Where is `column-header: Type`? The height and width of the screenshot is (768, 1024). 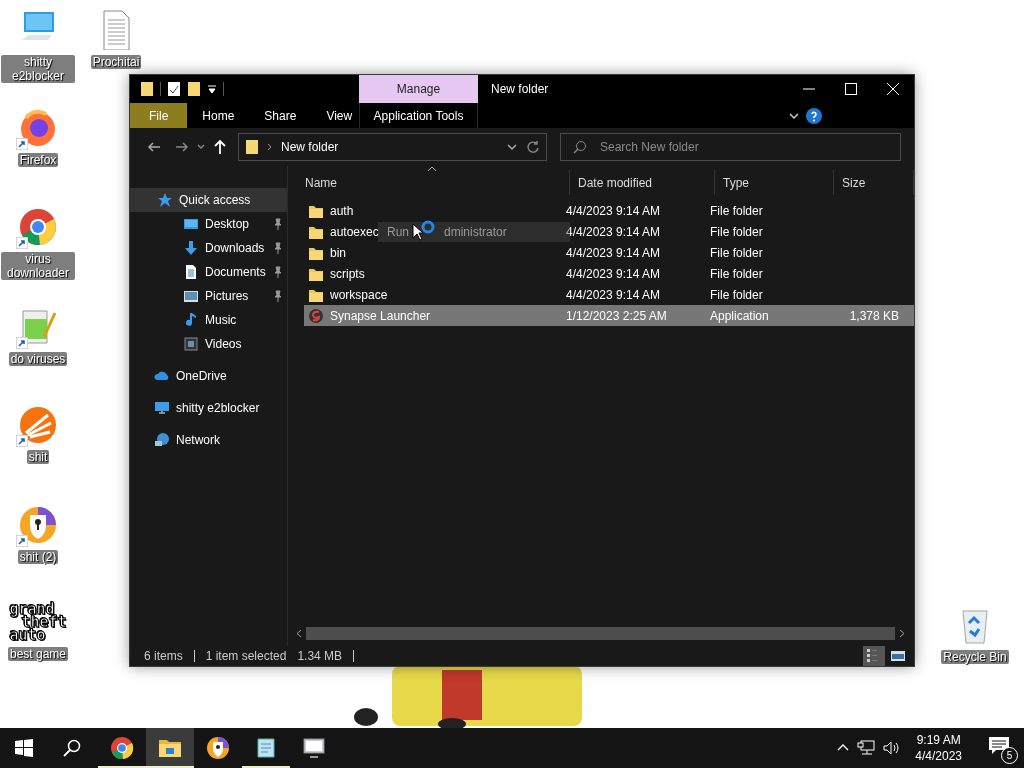
column-header: Type is located at coordinates (774, 182).